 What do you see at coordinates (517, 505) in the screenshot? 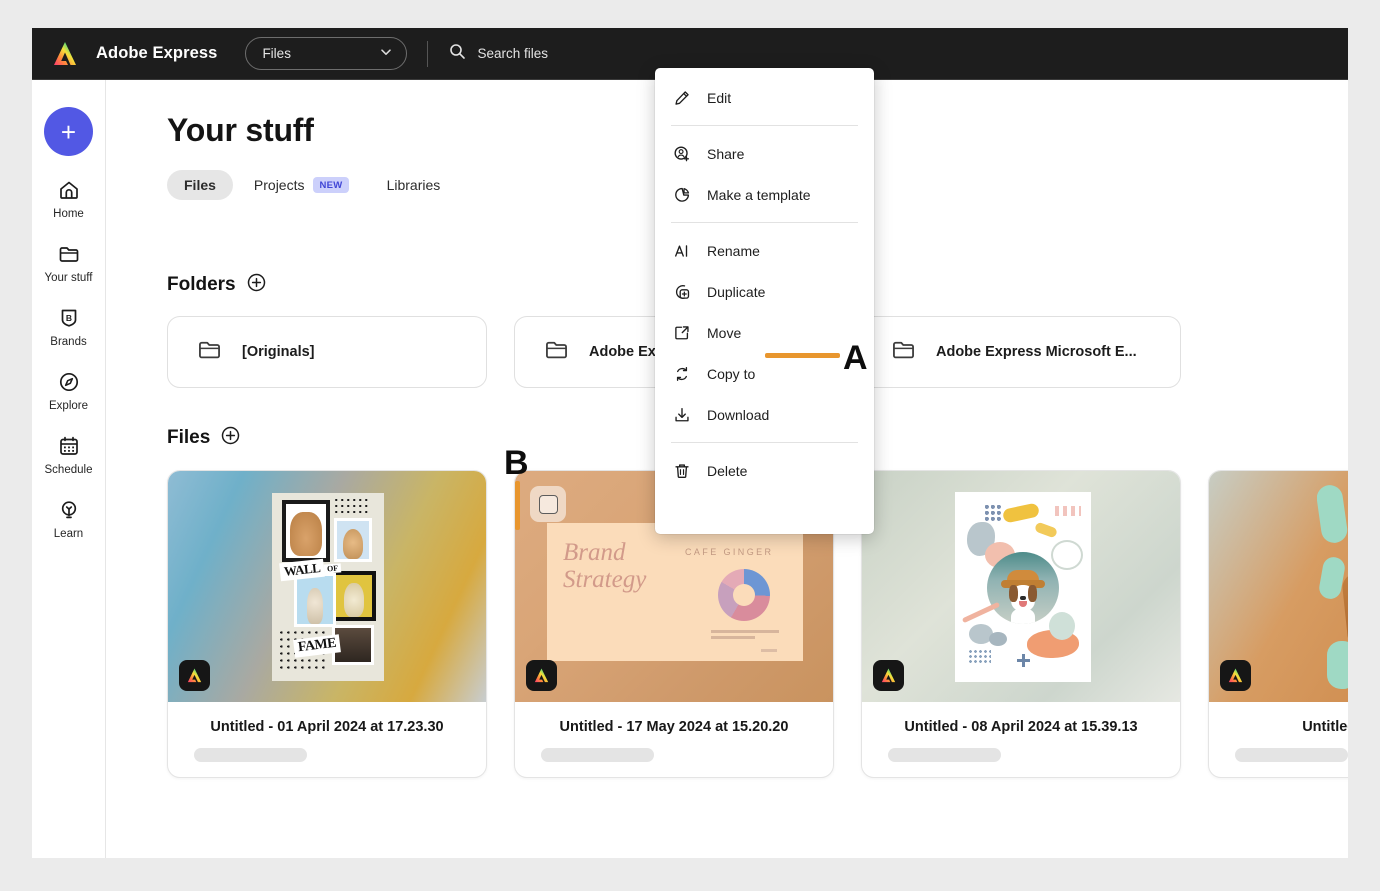
I see `annotation-line-b` at bounding box center [517, 505].